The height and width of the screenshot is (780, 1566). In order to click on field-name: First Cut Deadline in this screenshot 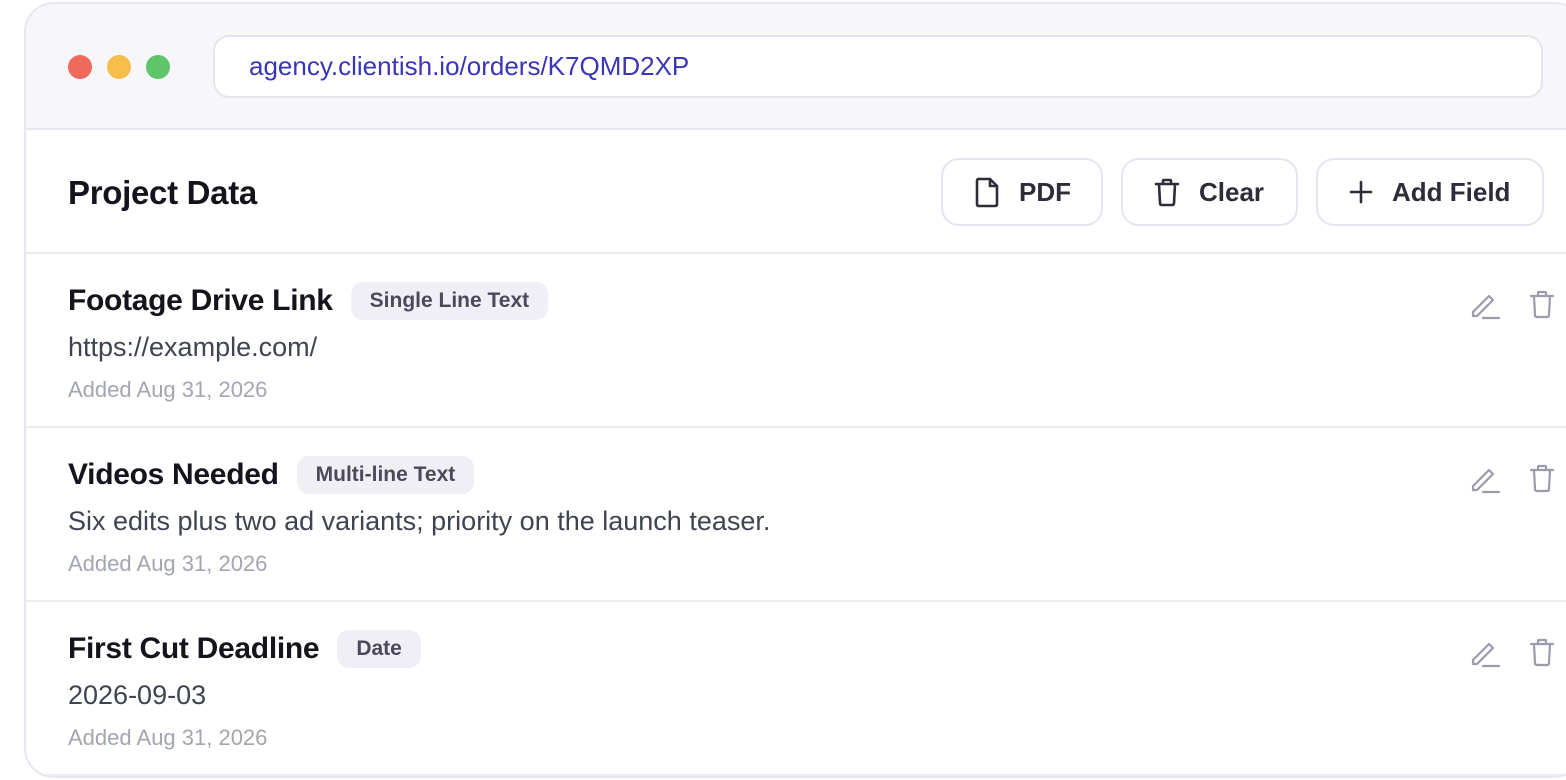, I will do `click(194, 648)`.